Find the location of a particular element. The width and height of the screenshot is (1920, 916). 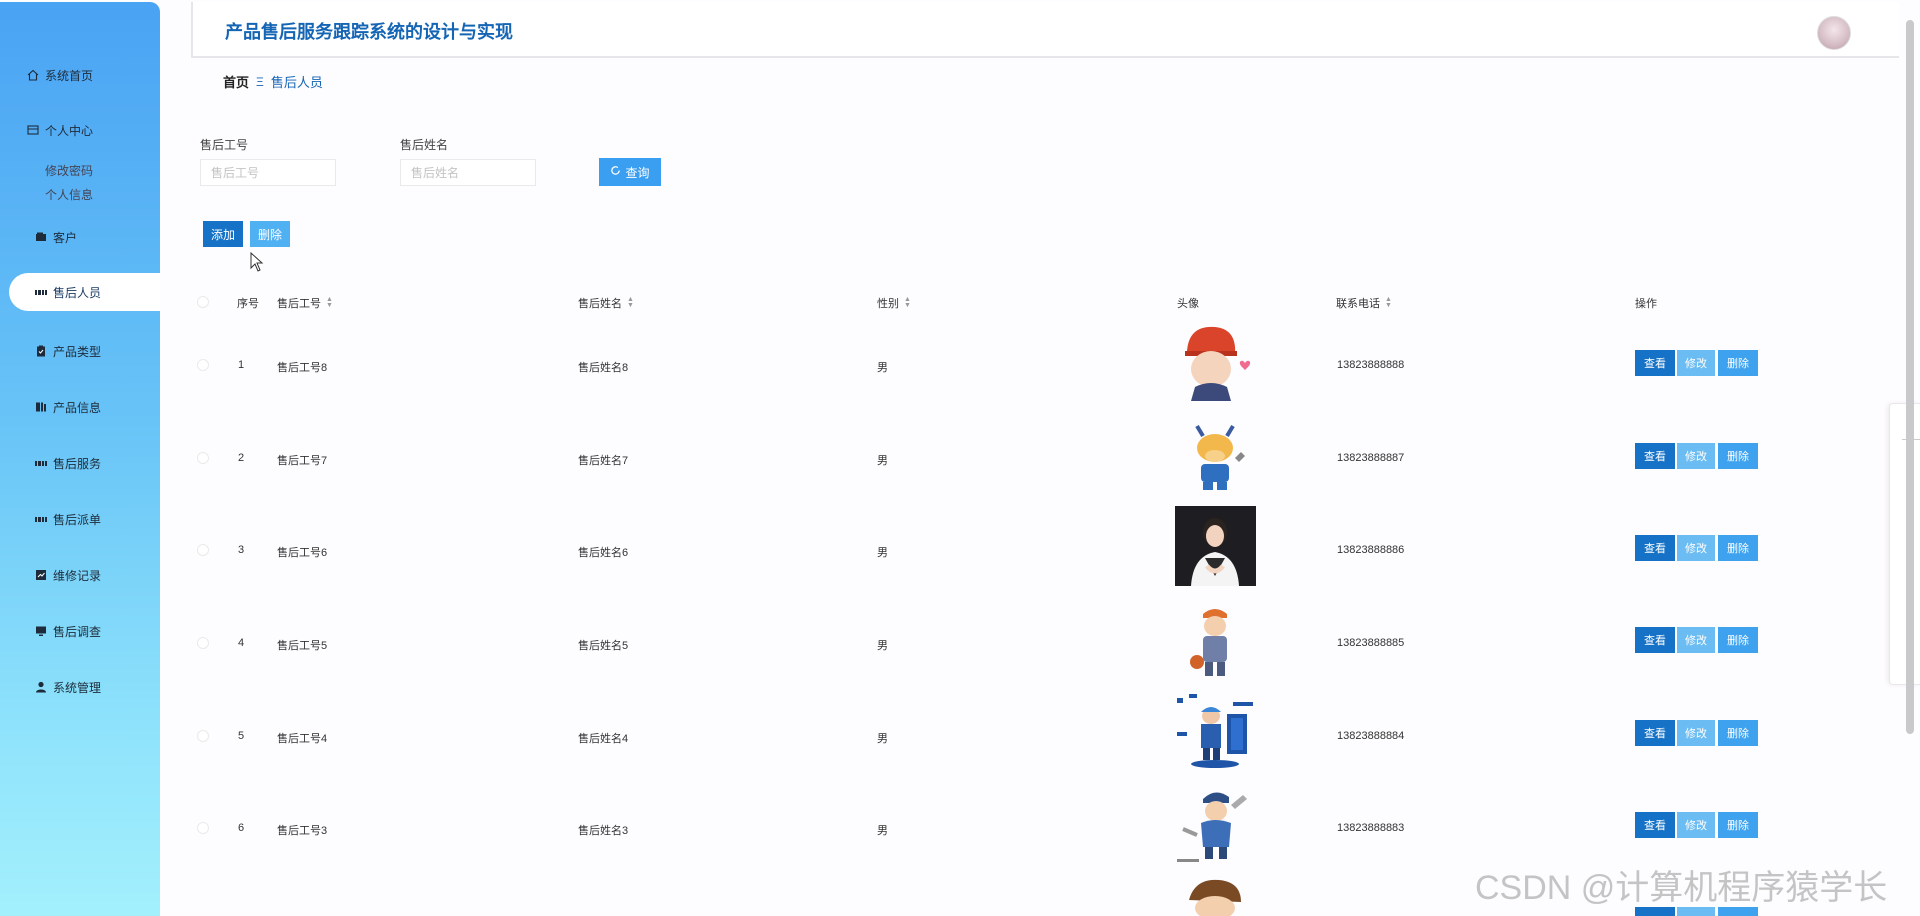

mouse-cursor-icon is located at coordinates (257, 262).